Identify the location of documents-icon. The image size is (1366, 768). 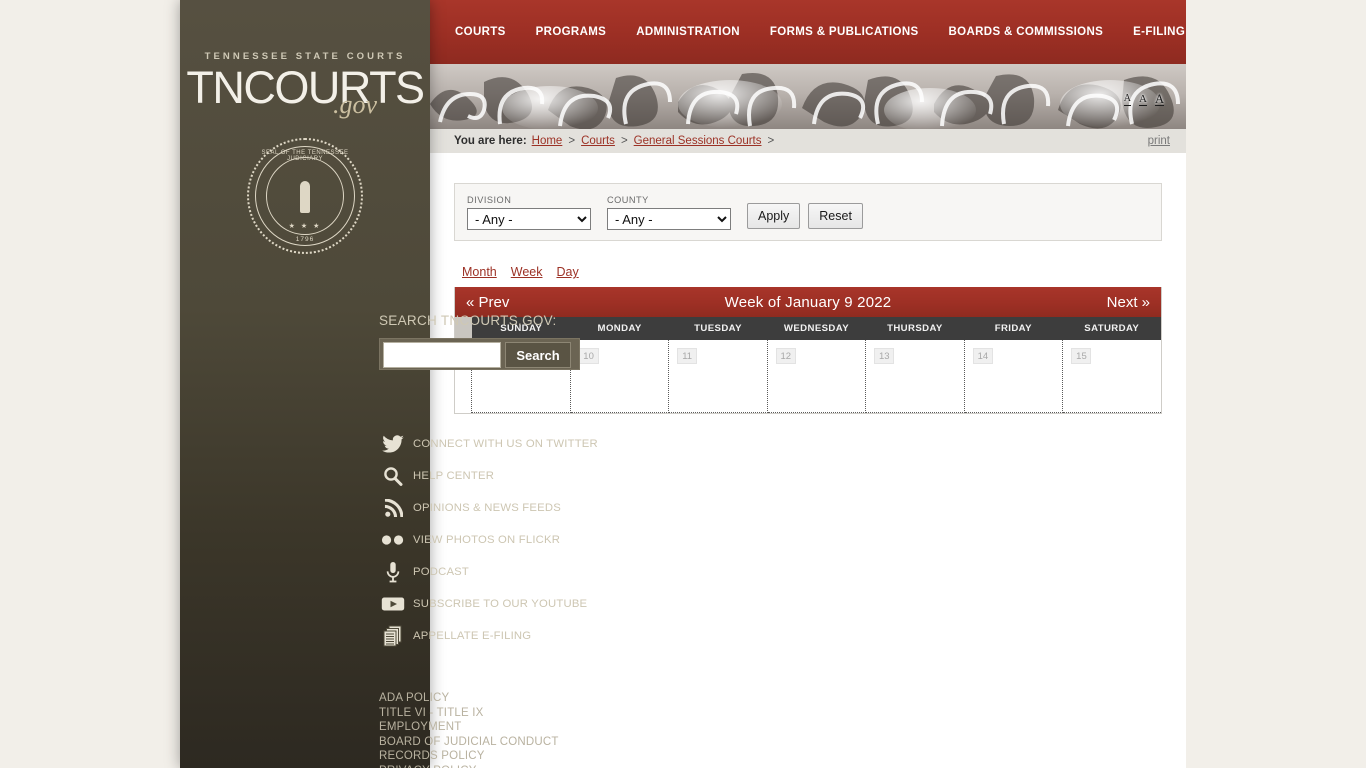
(393, 636).